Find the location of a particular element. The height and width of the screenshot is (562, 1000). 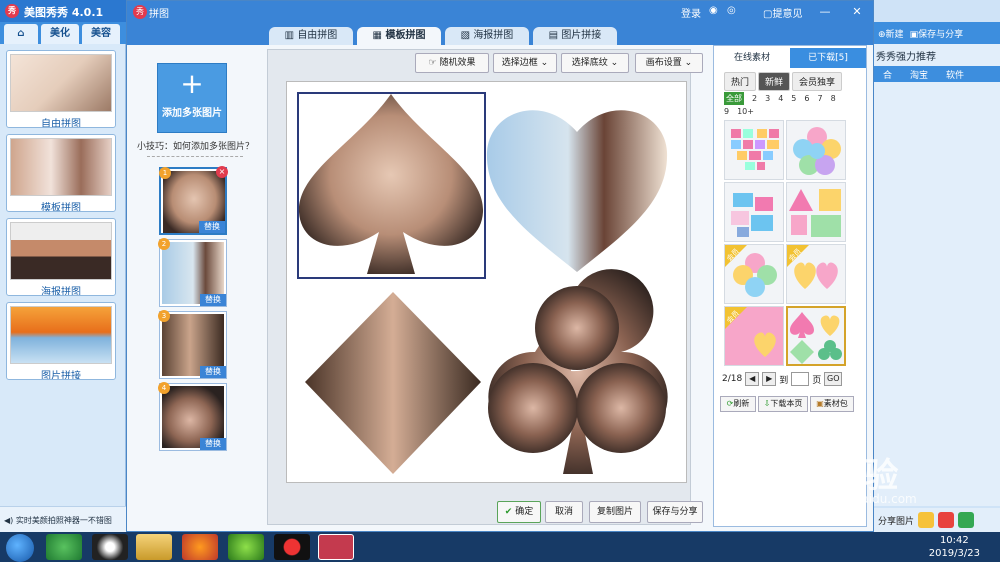

thumb-item-3: 3 替换 is located at coordinates (192, 344).